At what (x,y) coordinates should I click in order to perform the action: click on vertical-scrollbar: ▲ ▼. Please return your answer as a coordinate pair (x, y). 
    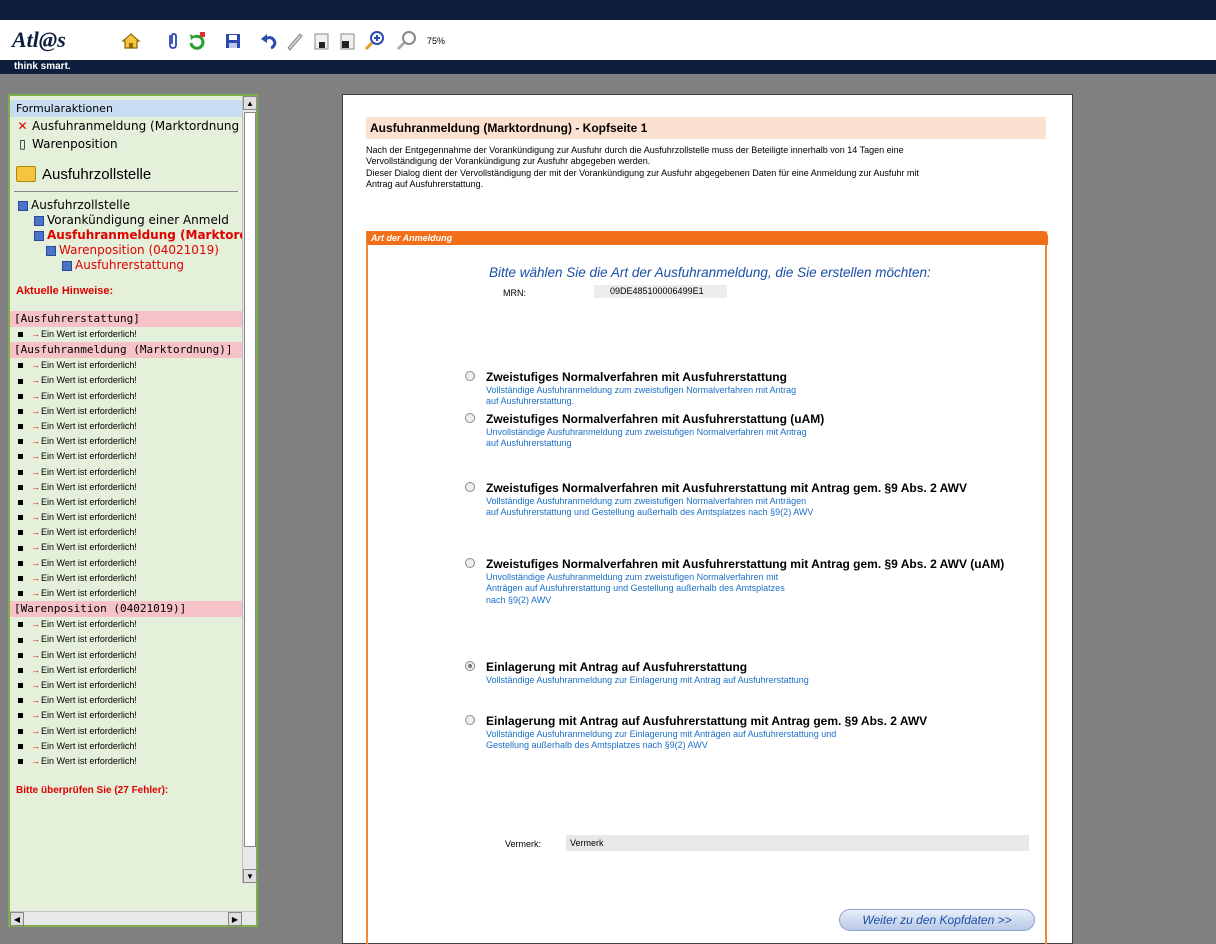
    Looking at the image, I should click on (249, 489).